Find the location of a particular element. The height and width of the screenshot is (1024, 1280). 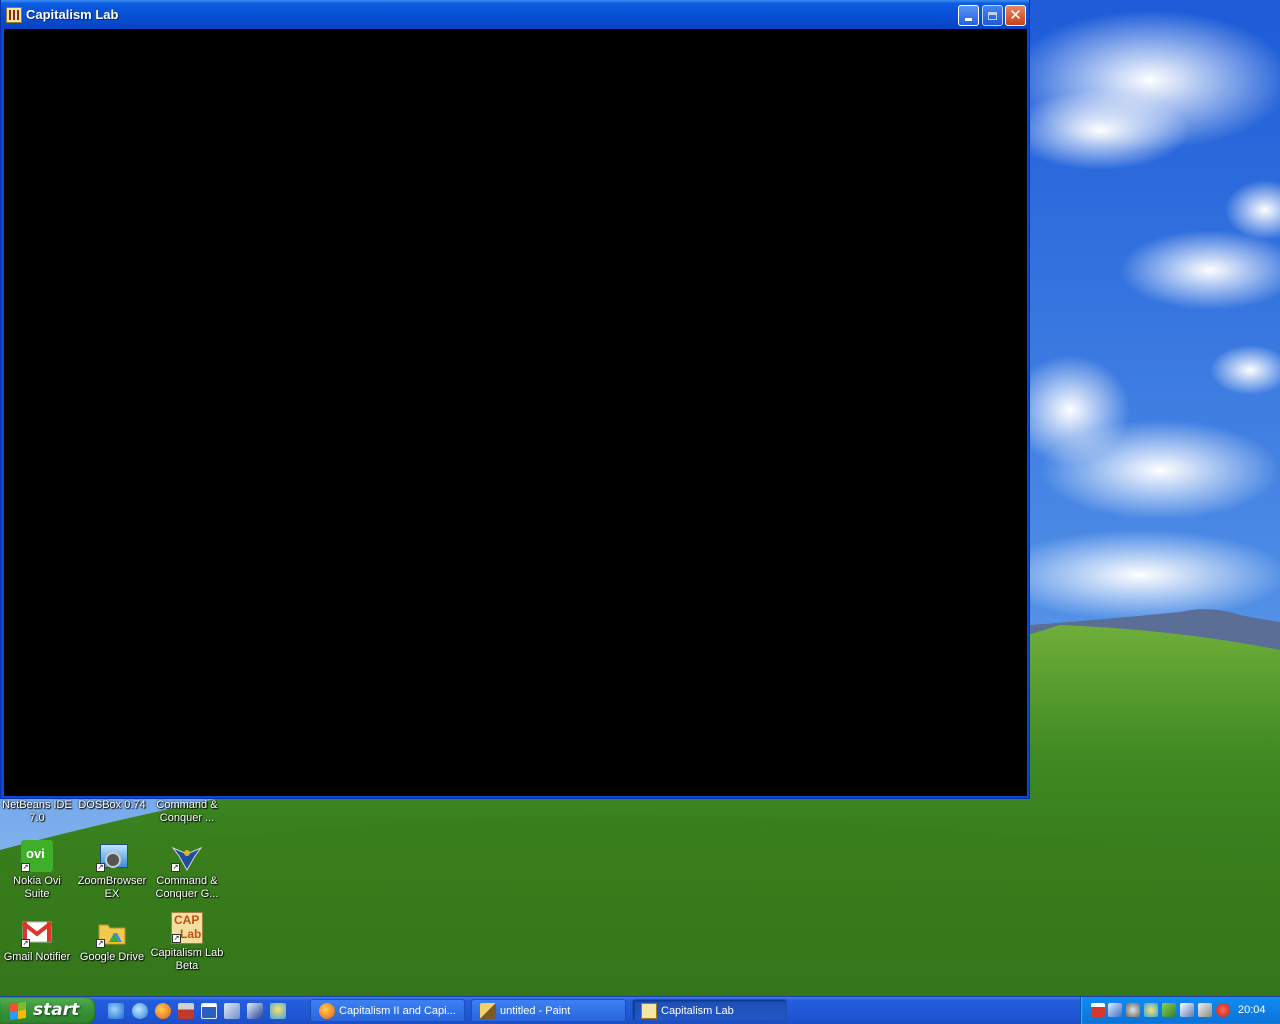

desktop-icon-nokia-ovi: ovi ↗ Nokia Ovi Suite is located at coordinates (37, 870).